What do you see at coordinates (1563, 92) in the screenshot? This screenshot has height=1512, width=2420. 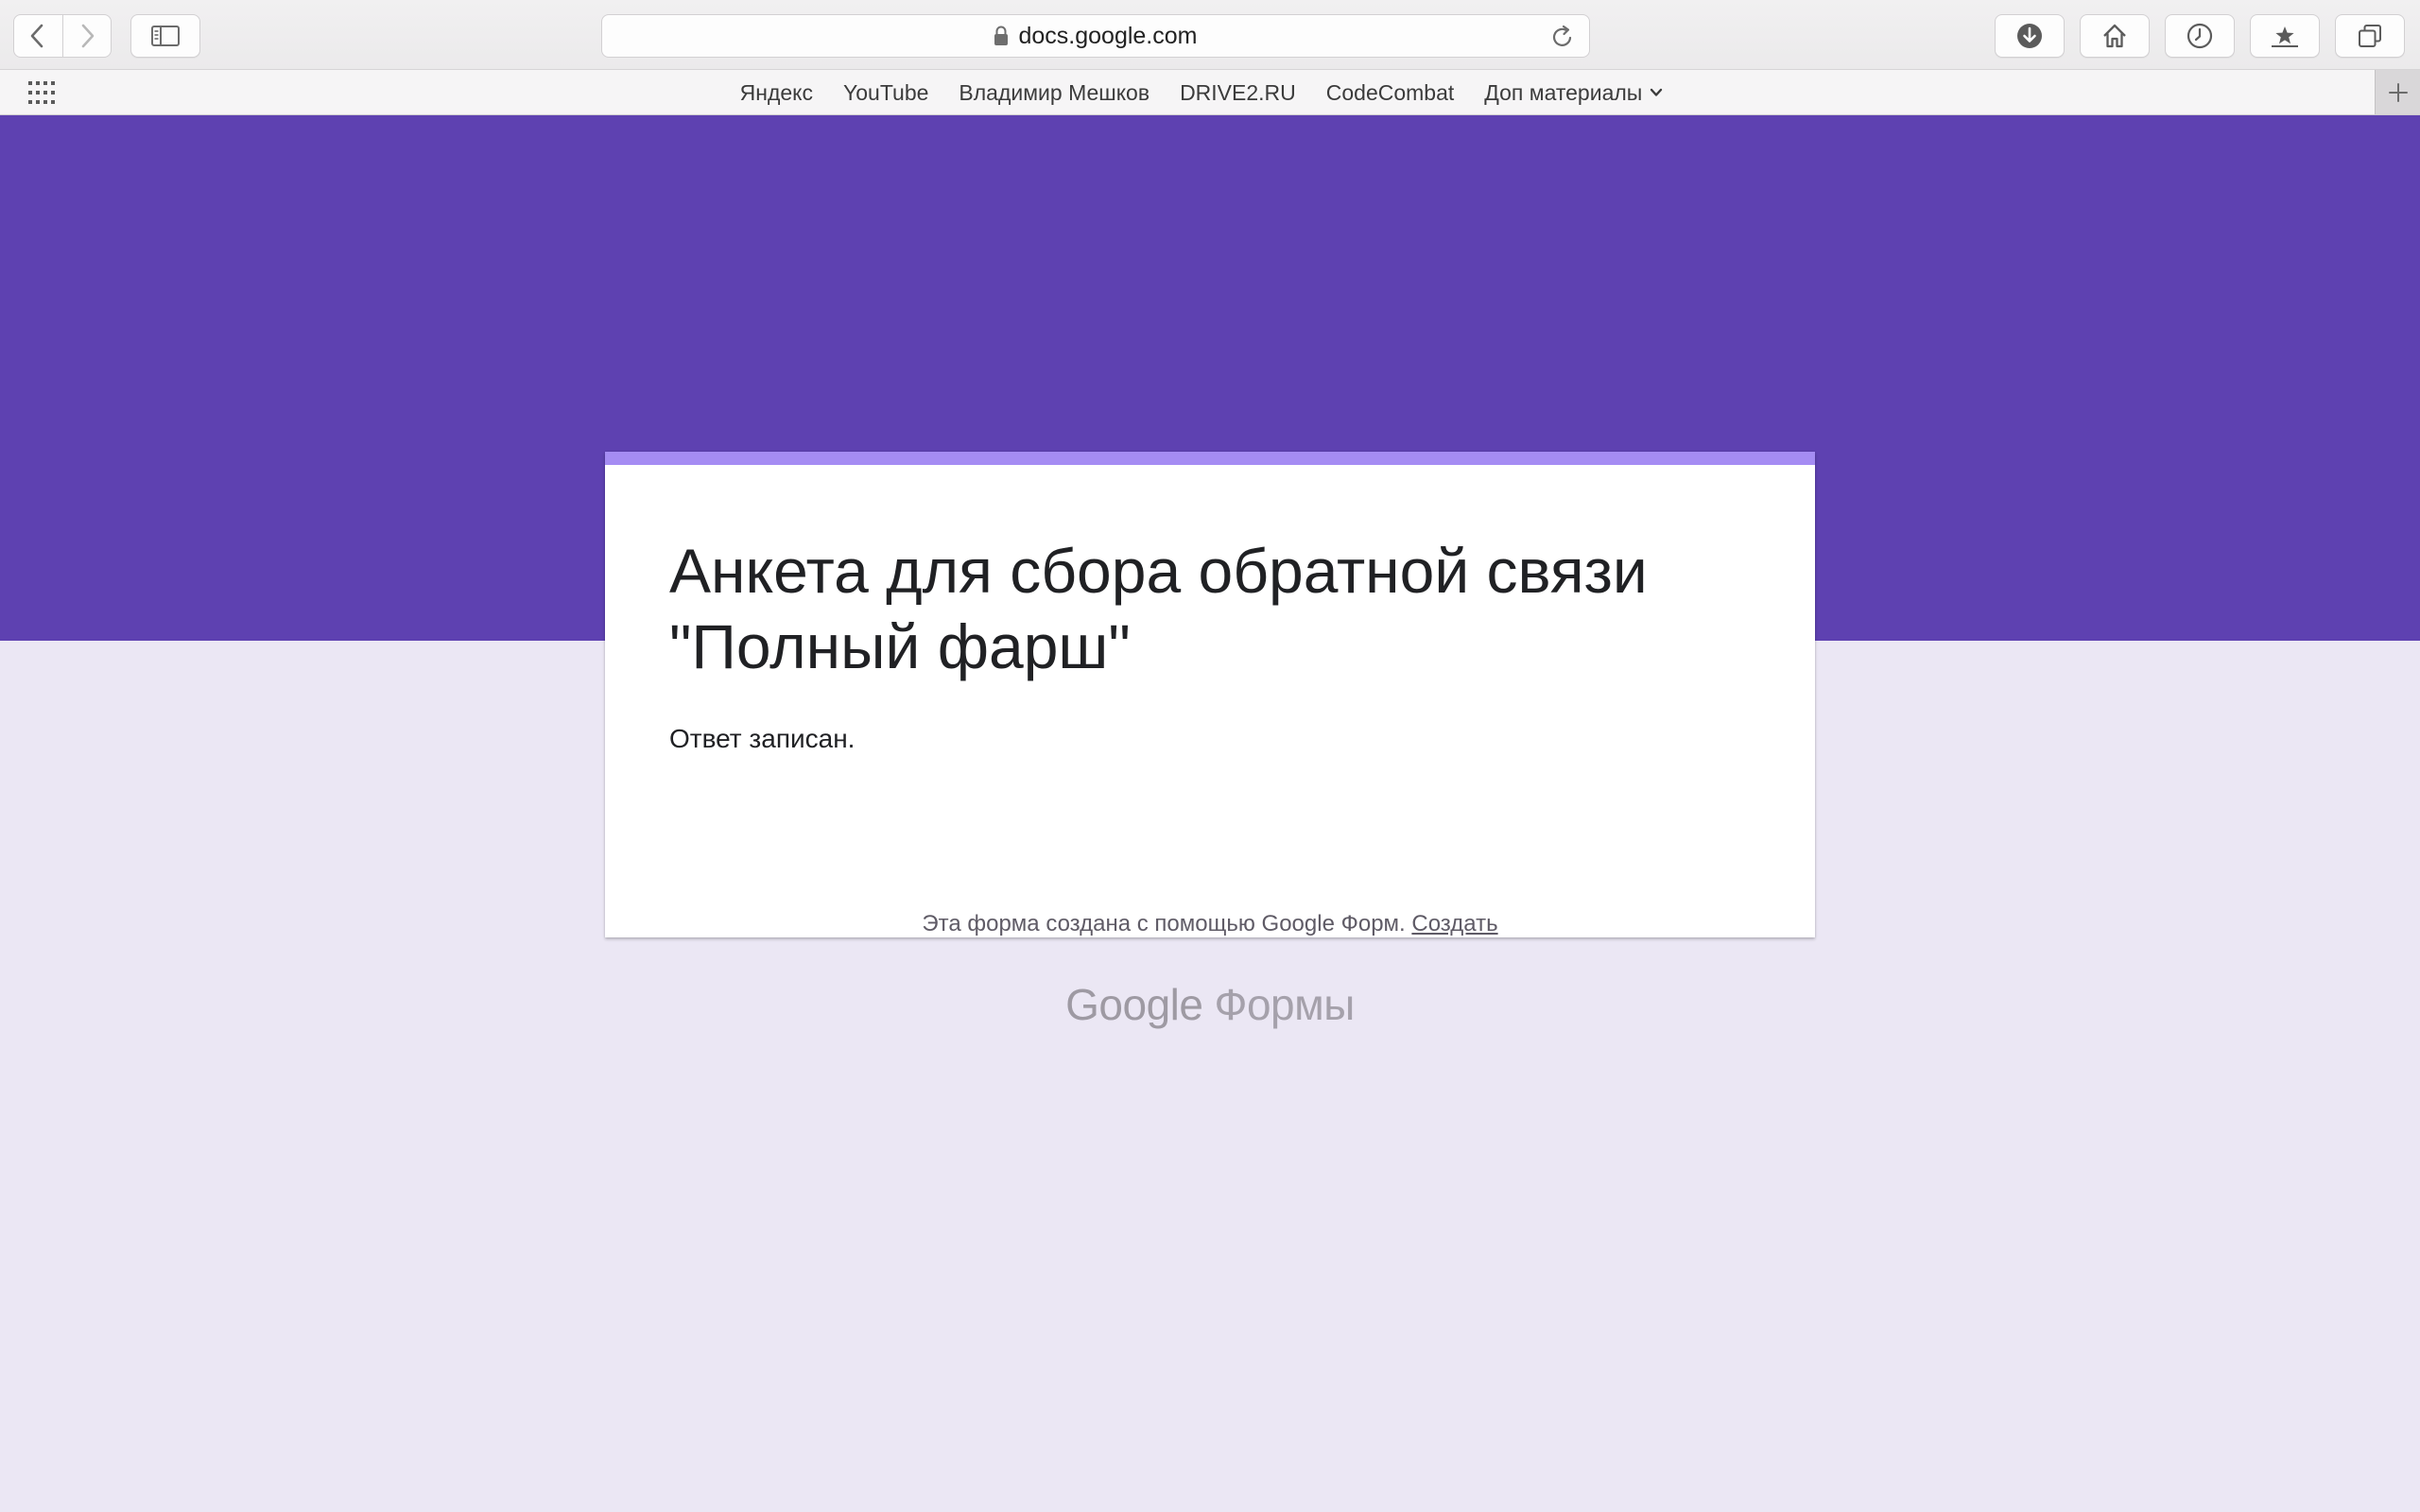 I see `bookmark-folder-label: Доп материалы` at bounding box center [1563, 92].